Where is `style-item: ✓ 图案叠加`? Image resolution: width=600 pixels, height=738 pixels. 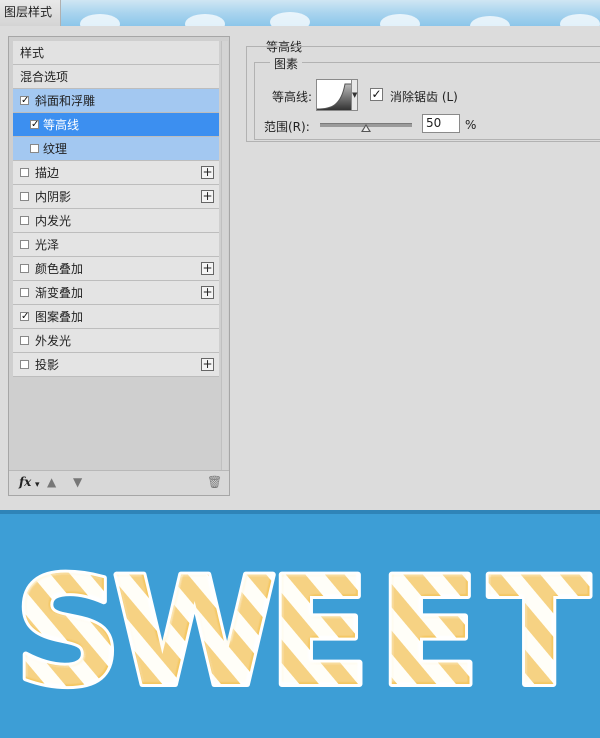
style-item: ✓ 图案叠加 is located at coordinates (116, 317).